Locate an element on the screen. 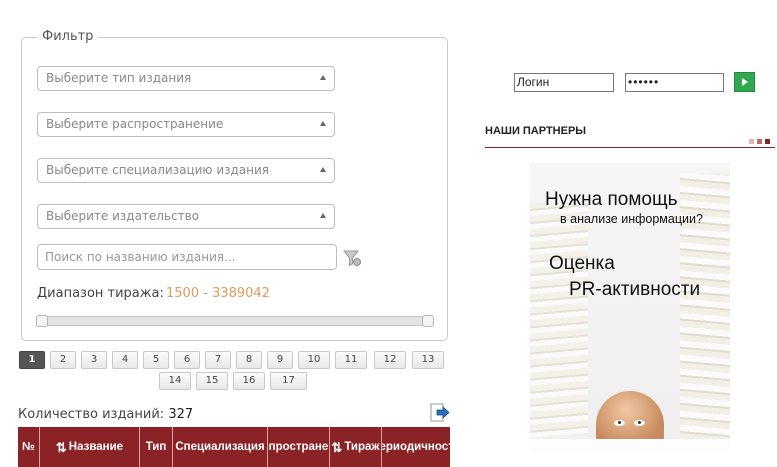  paper-stack-image is located at coordinates (559, 328).